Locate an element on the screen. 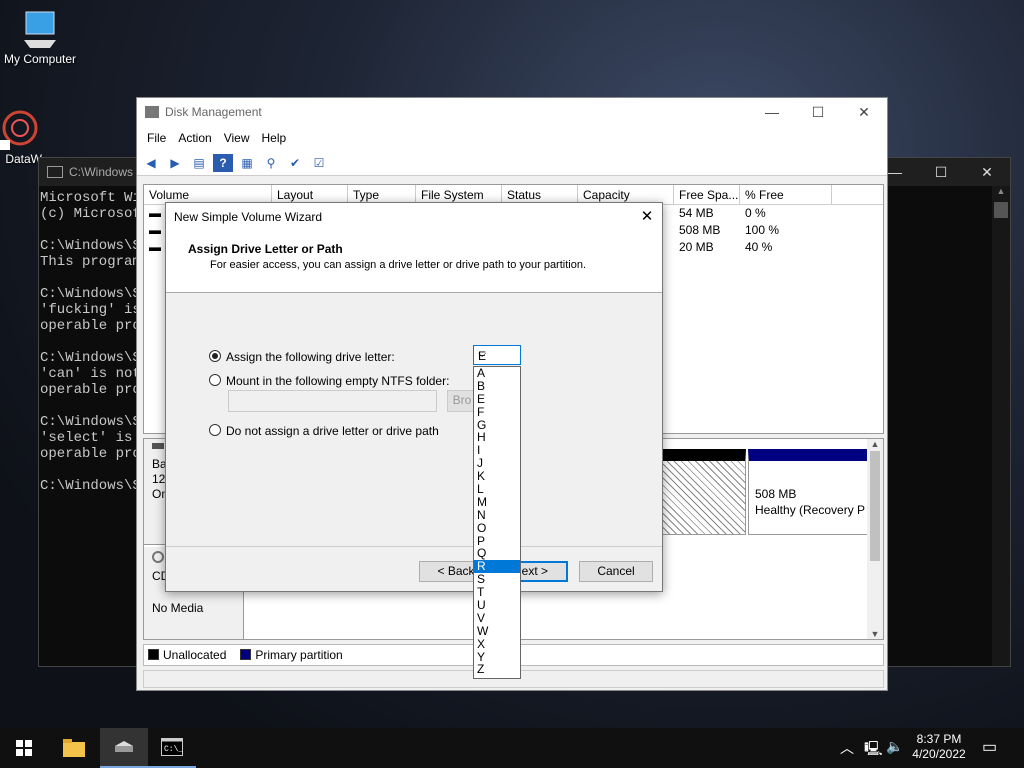 The height and width of the screenshot is (768, 1024). drive-letter-option: A is located at coordinates (497, 373).